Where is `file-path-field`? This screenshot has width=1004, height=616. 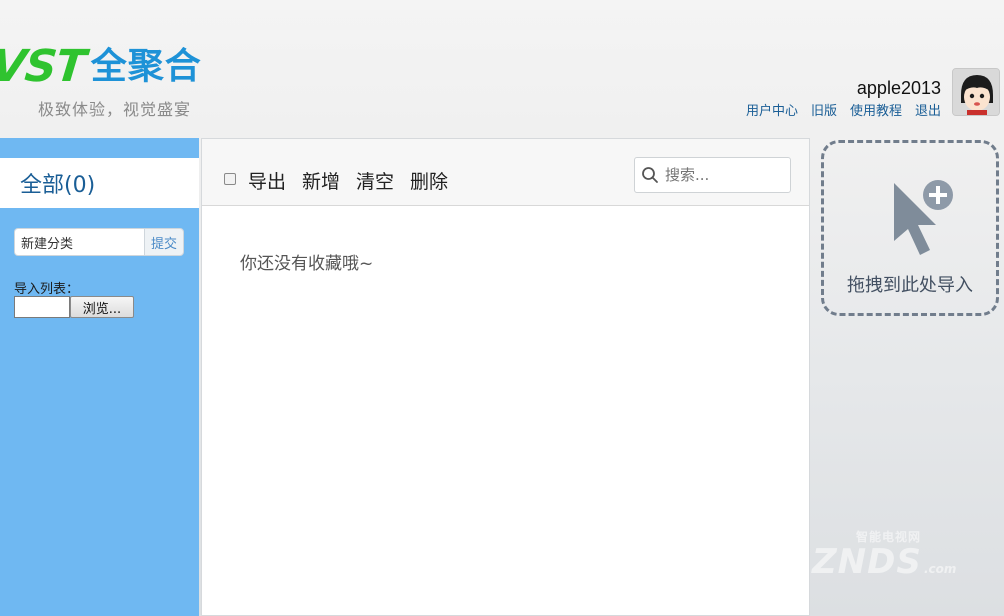
file-path-field is located at coordinates (42, 307).